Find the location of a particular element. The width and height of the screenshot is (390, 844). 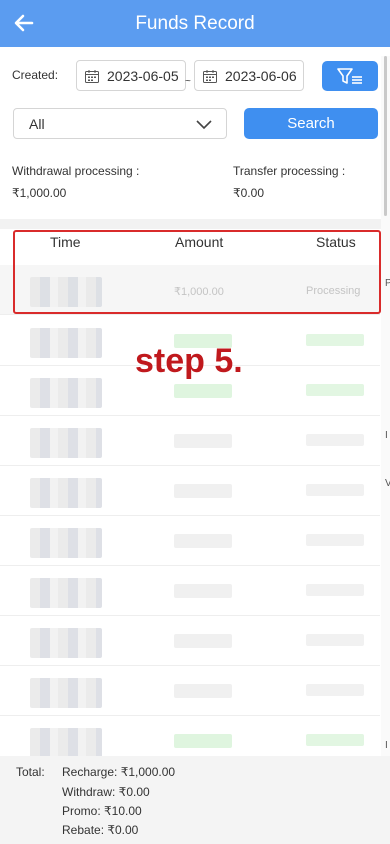

end-date-field: 2023-06-06 is located at coordinates (249, 75).